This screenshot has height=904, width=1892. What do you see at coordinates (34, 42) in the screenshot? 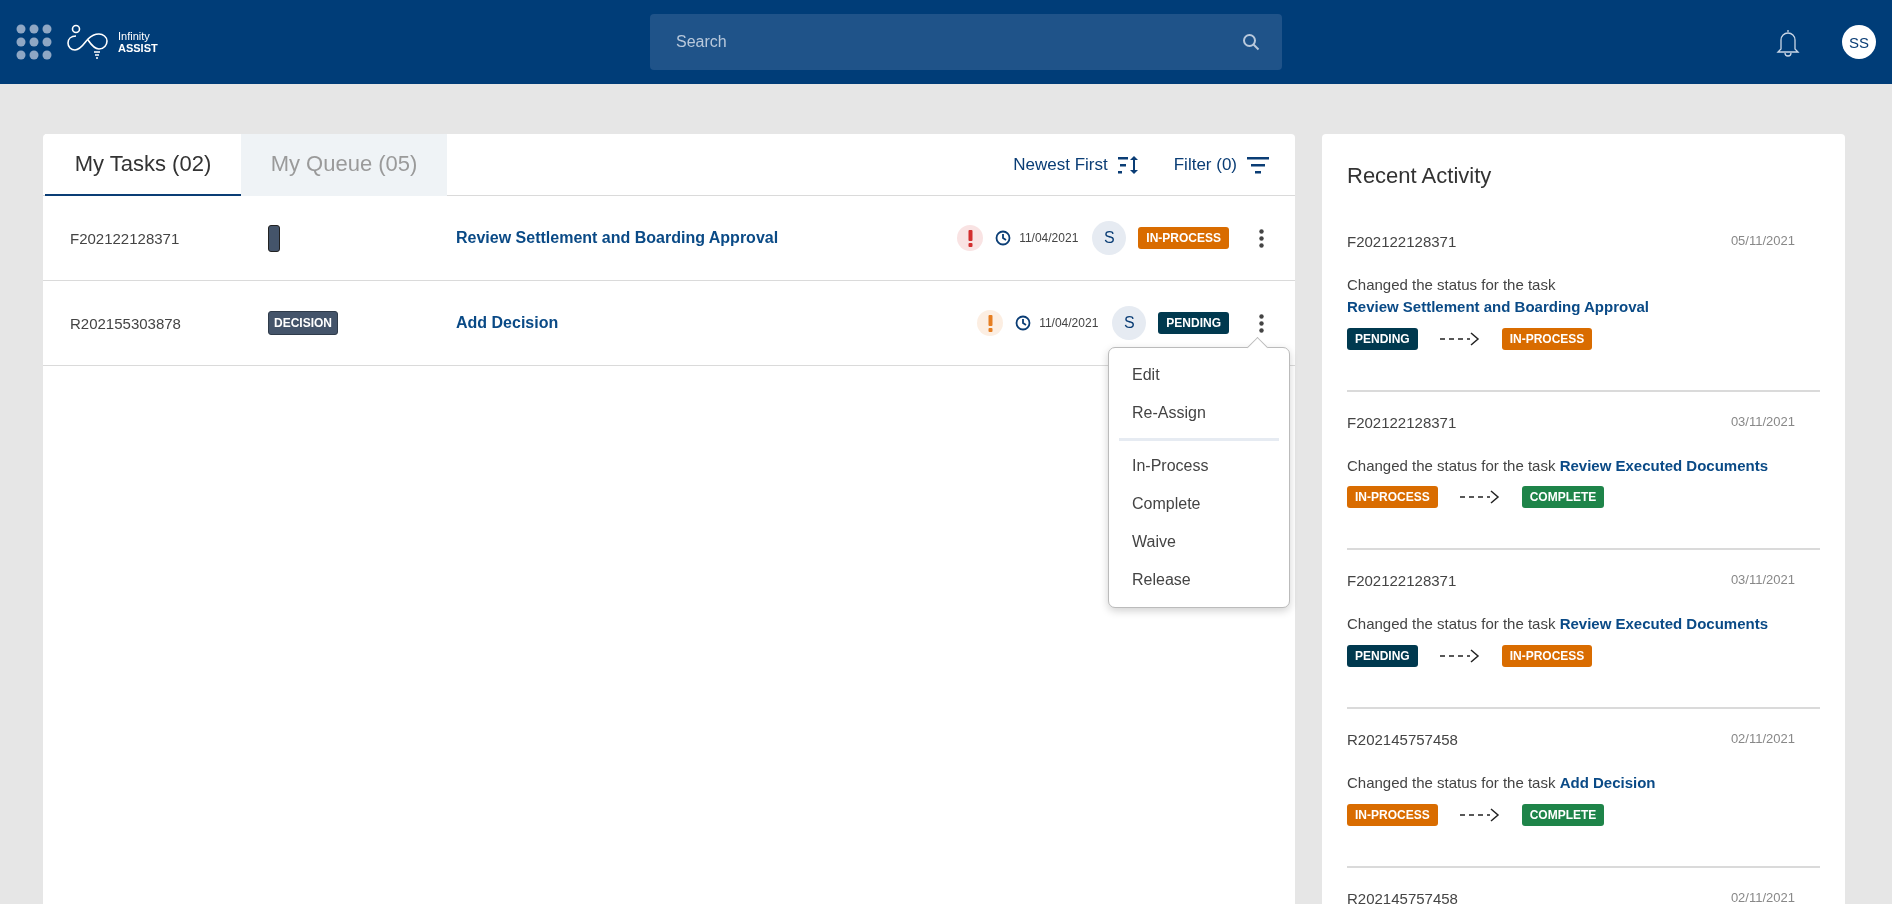
I see `apps-grid-icon` at bounding box center [34, 42].